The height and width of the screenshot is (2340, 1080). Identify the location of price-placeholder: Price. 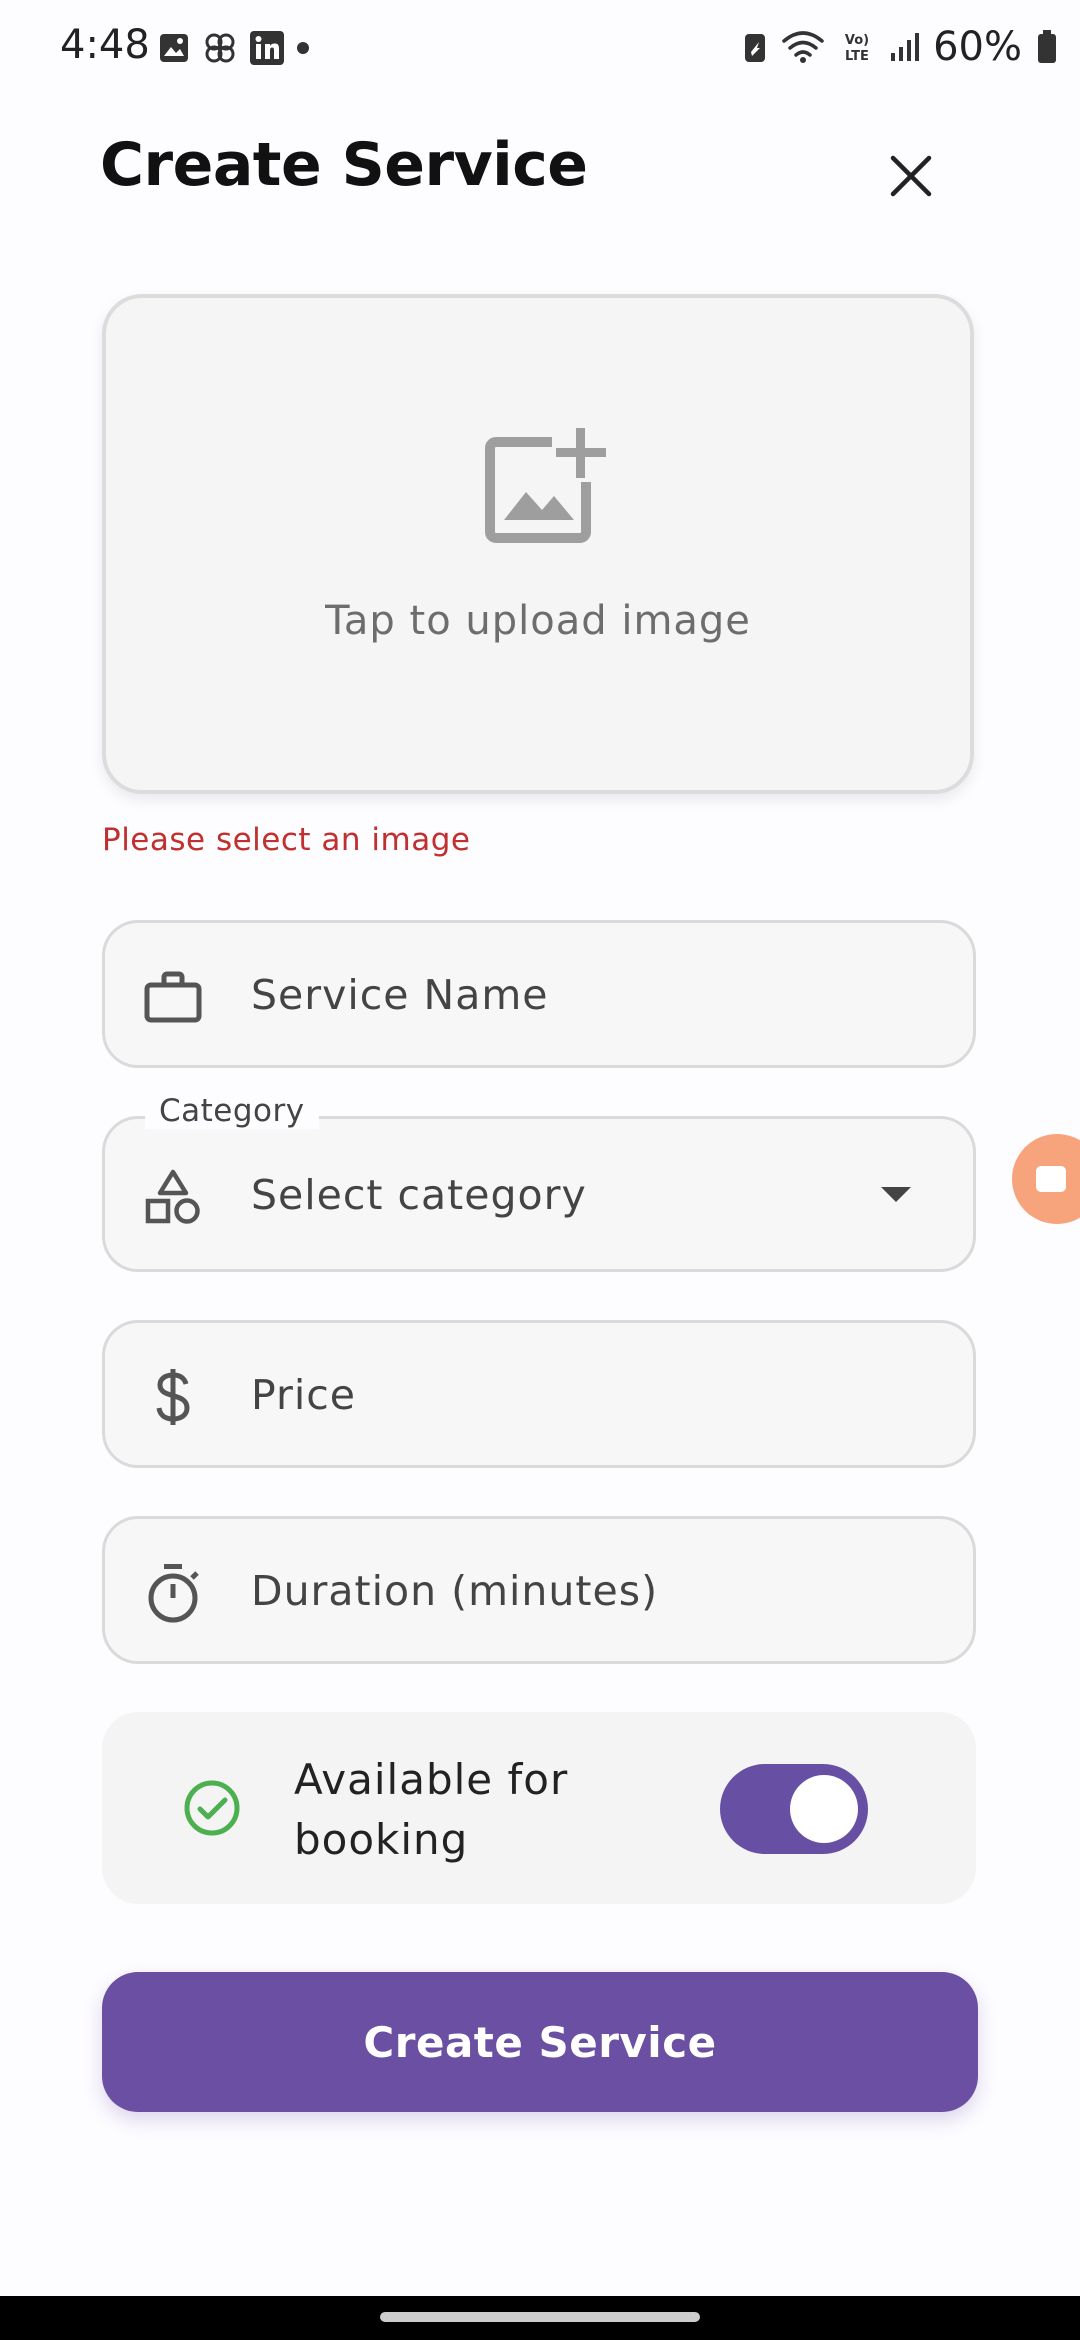
(304, 1395).